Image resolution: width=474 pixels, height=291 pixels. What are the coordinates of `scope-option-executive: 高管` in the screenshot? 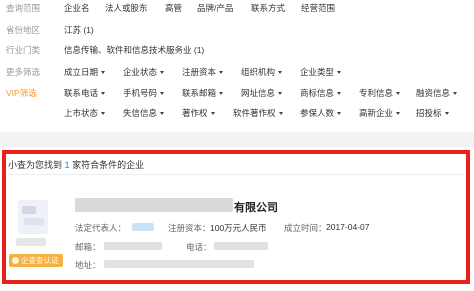 It's located at (173, 8).